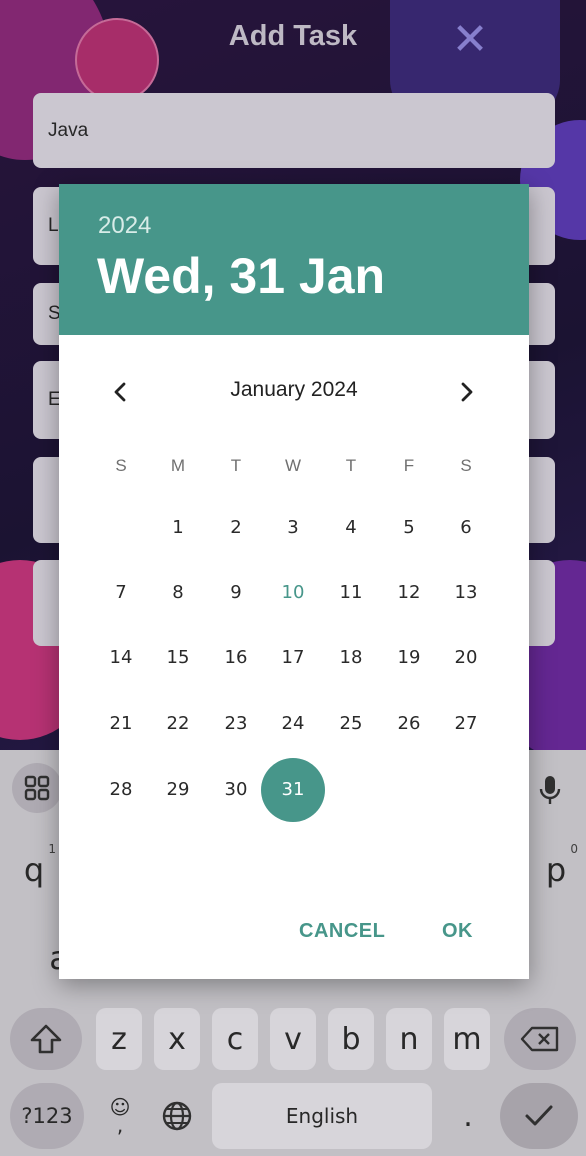  I want to click on calendar-day: 4, so click(351, 528).